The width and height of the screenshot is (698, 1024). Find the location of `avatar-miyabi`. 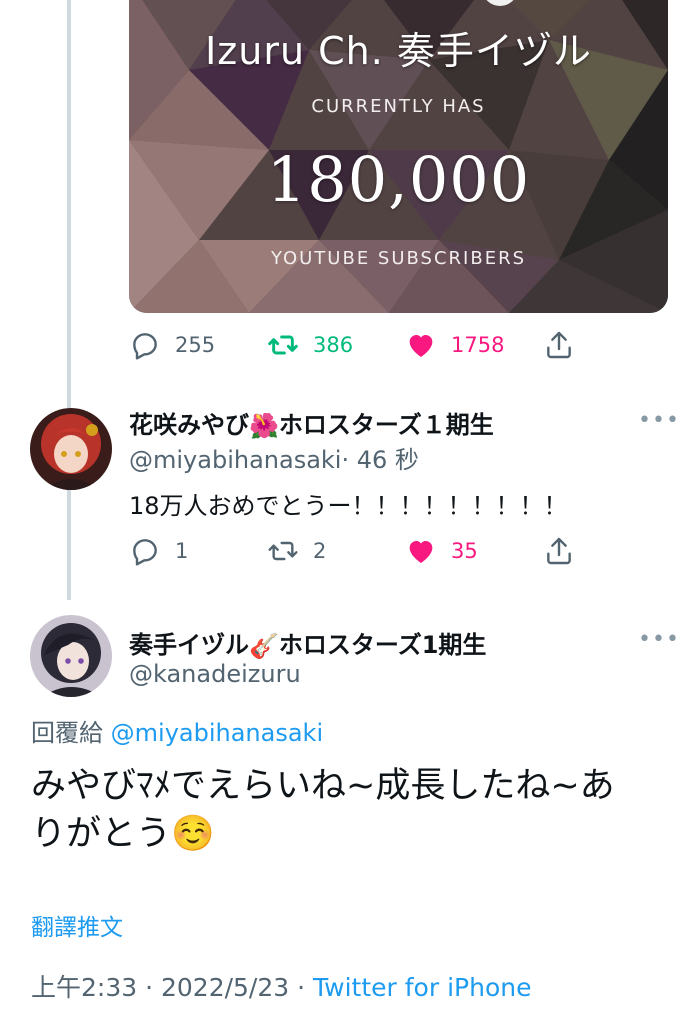

avatar-miyabi is located at coordinates (71, 449).